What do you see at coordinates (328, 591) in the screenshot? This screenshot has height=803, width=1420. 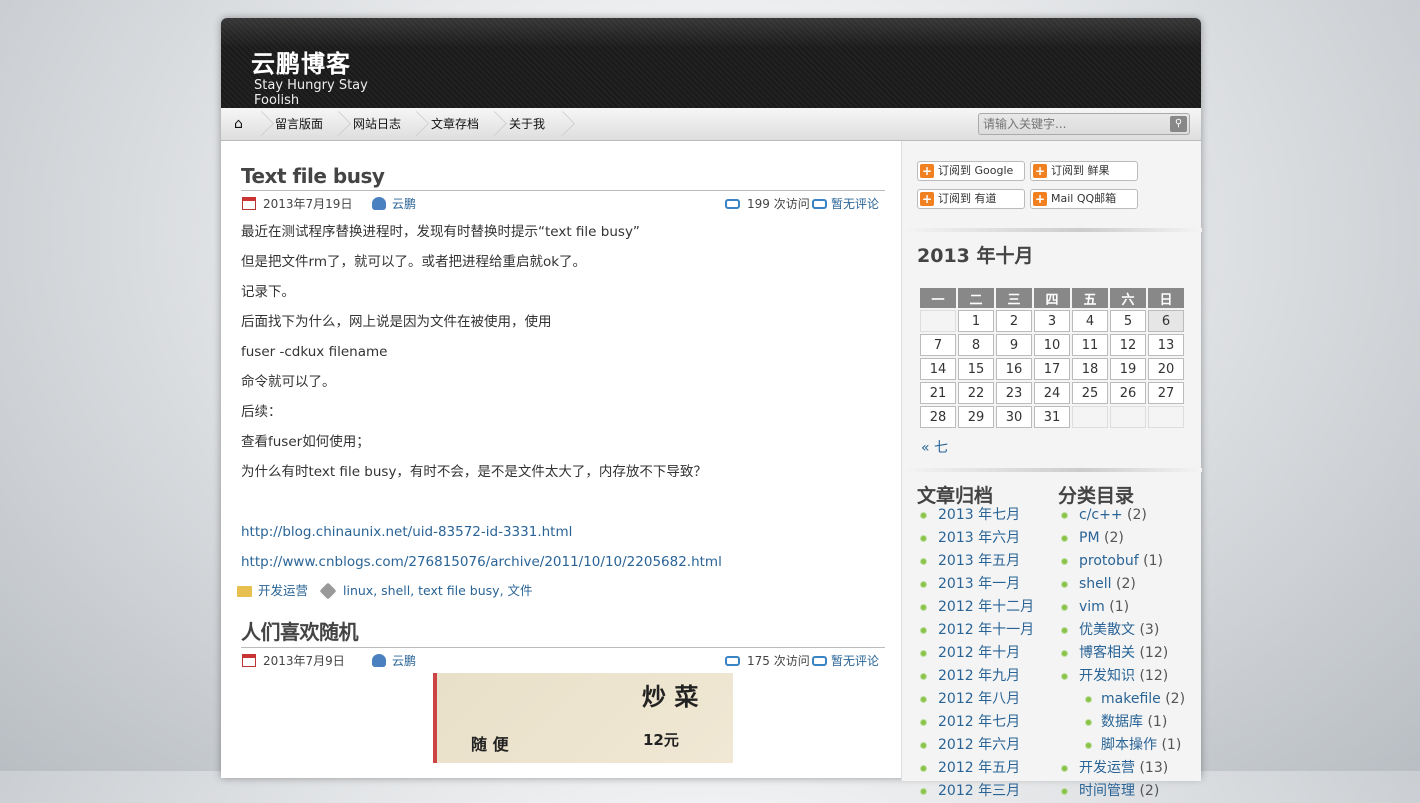 I see `tag-icon` at bounding box center [328, 591].